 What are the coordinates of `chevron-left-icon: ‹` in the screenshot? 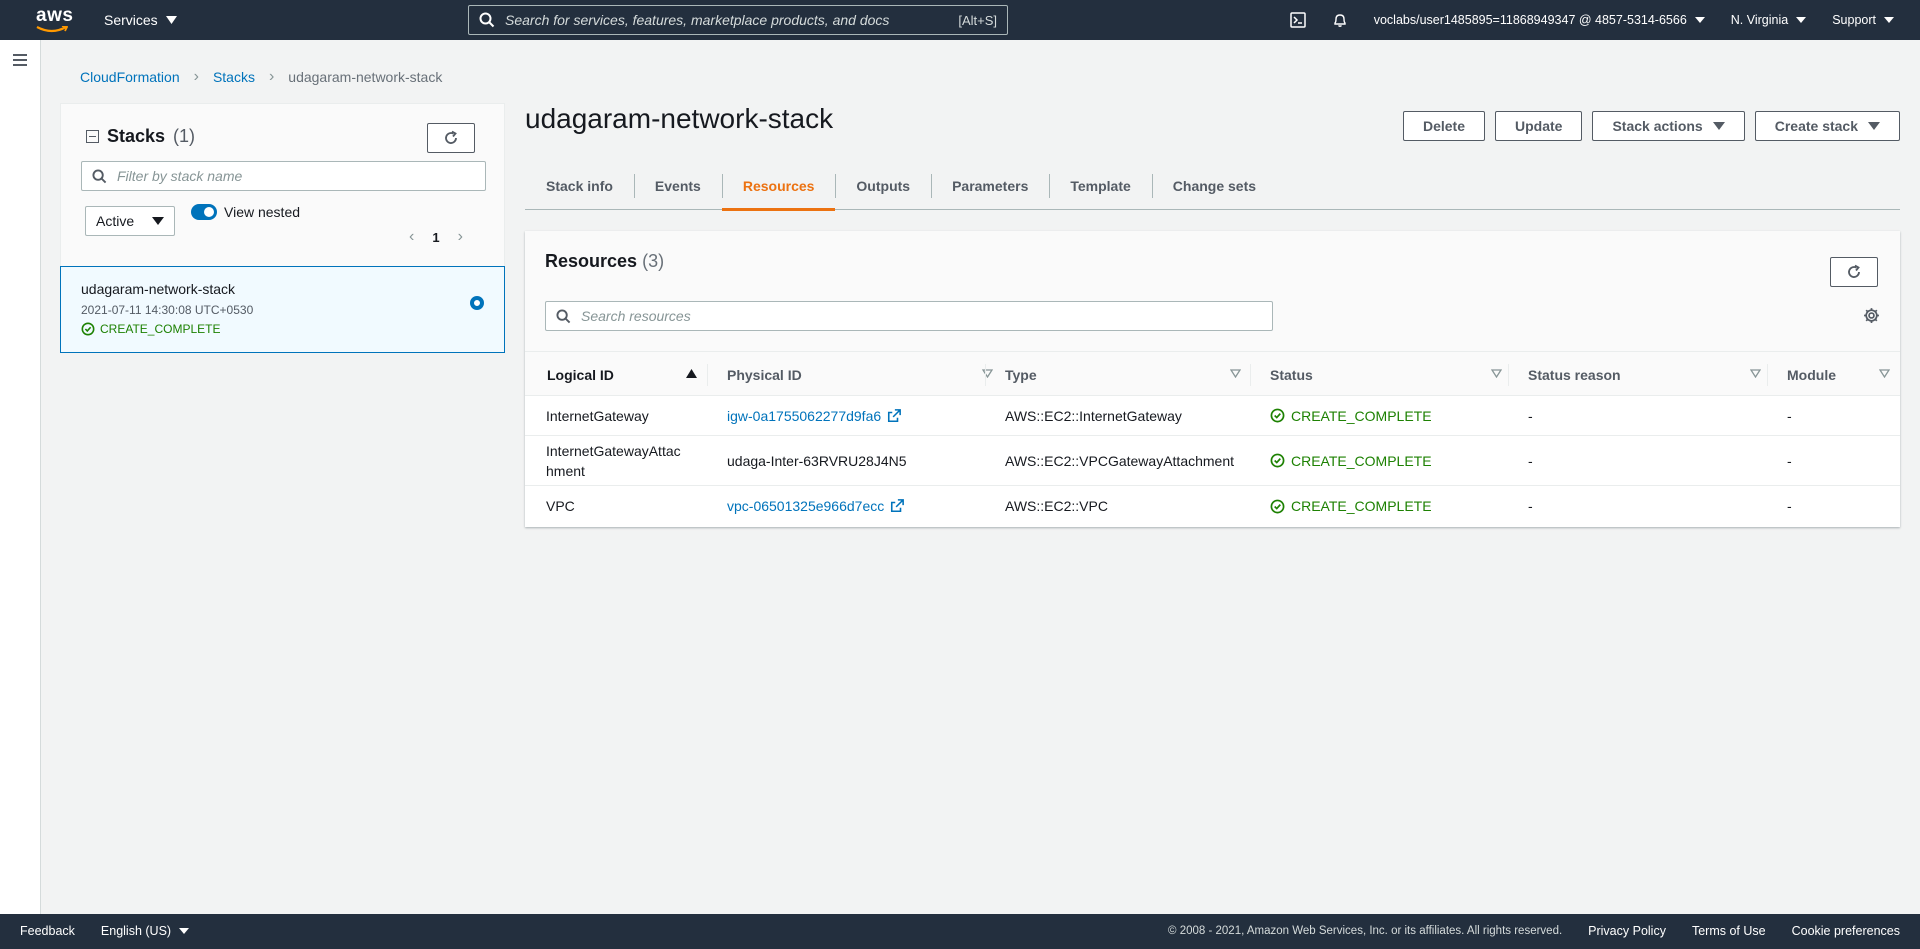 It's located at (411, 237).